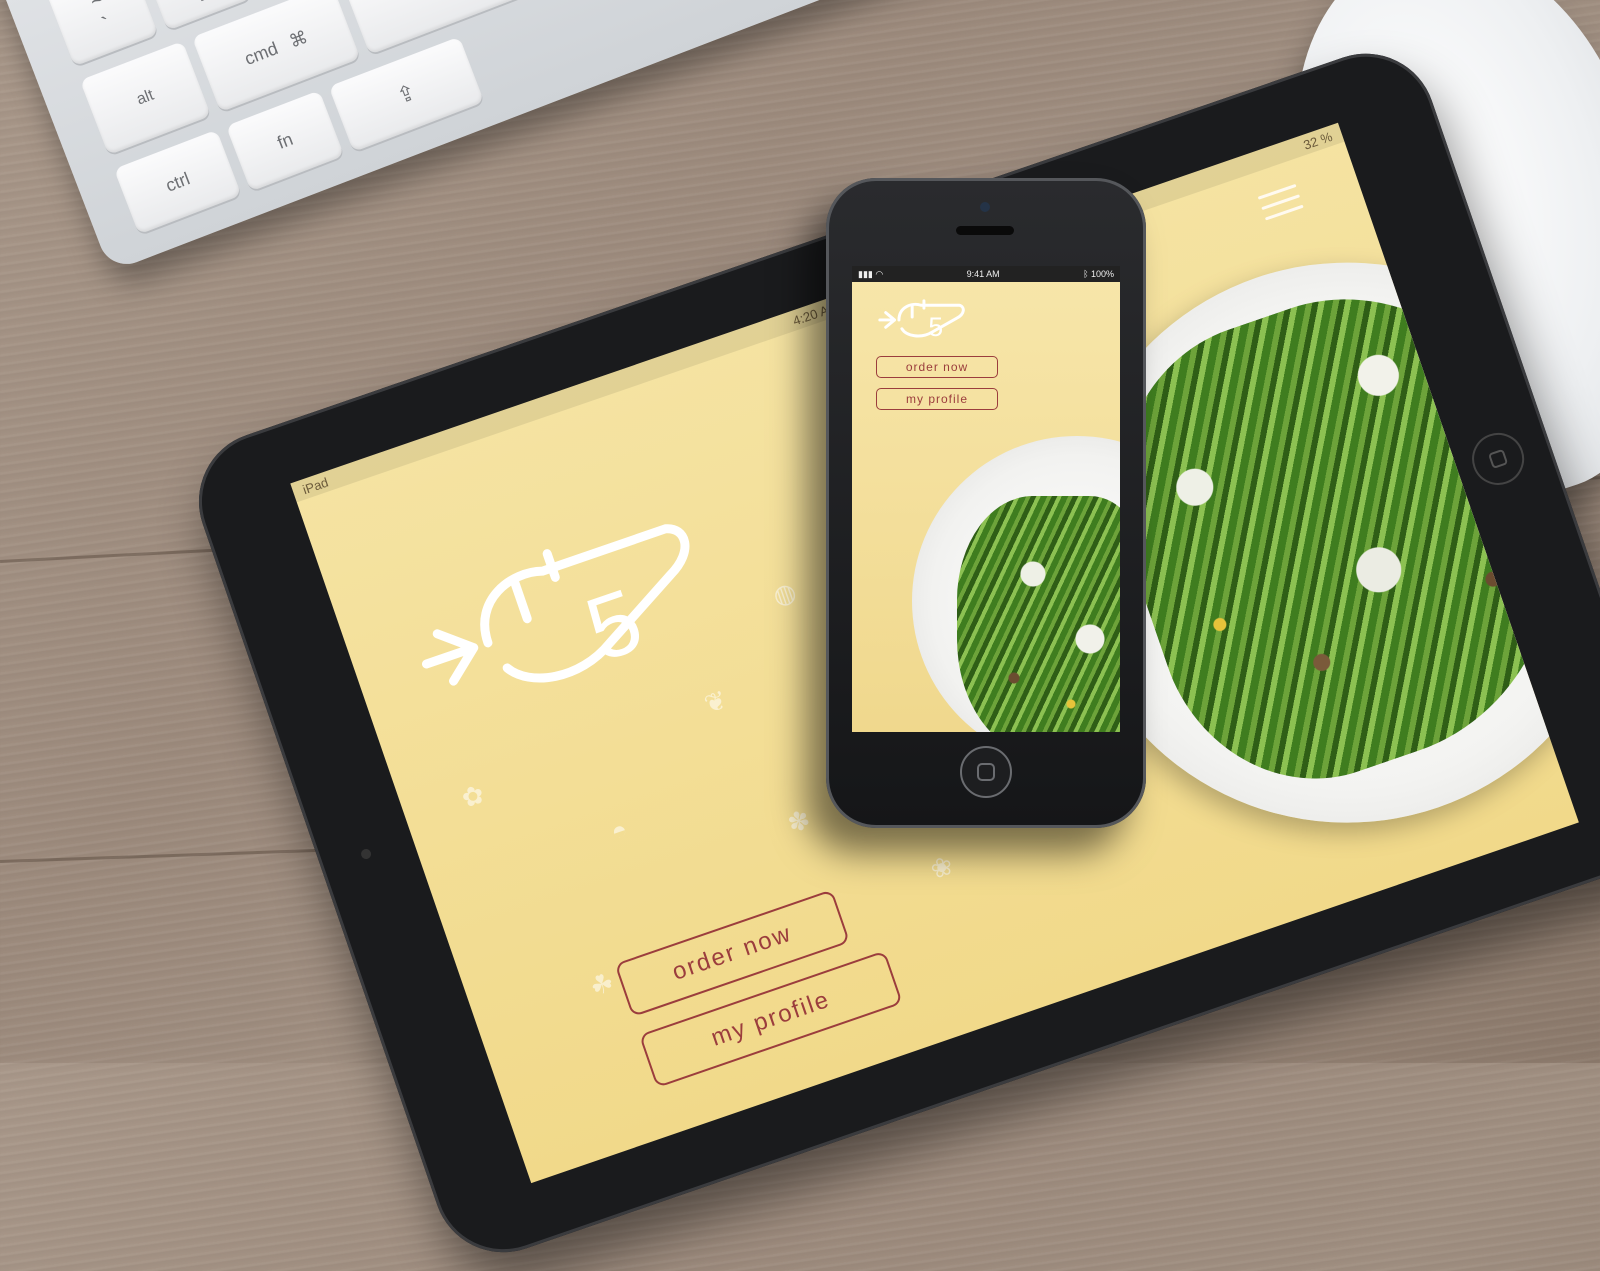  What do you see at coordinates (941, 867) in the screenshot?
I see `vegetable-doodle-icon: ❀` at bounding box center [941, 867].